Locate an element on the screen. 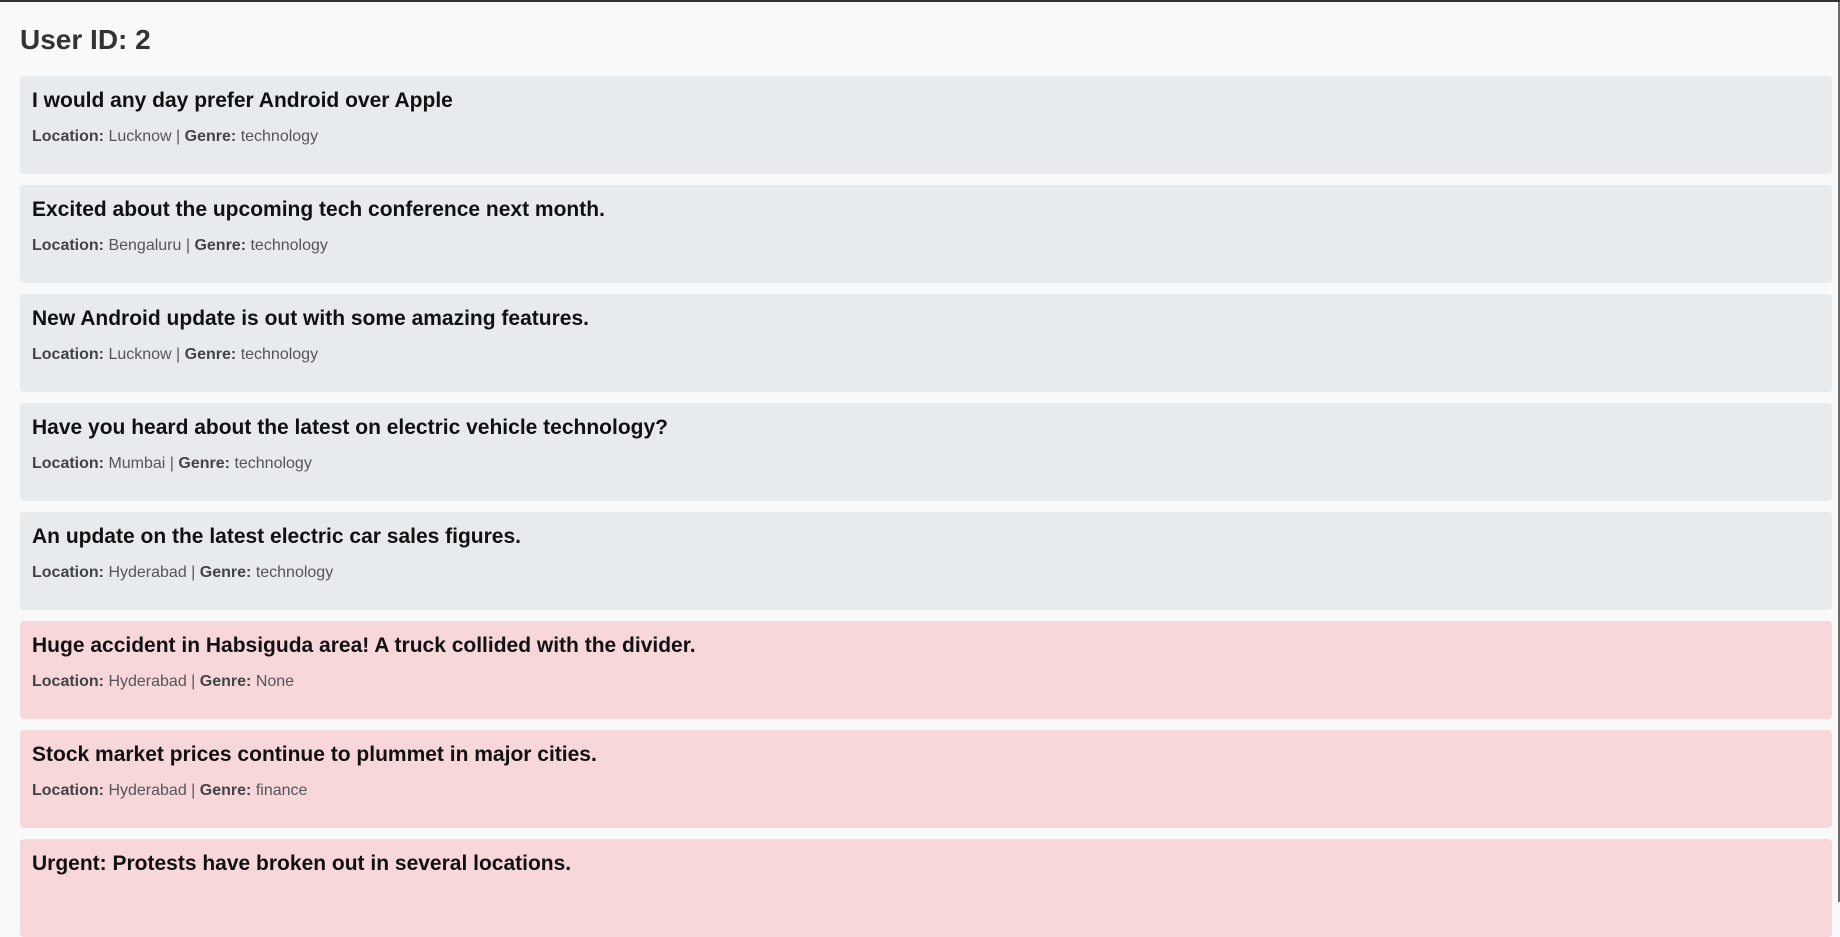  post-meta: Location: Bengaluru | Genre: technology is located at coordinates (926, 246).